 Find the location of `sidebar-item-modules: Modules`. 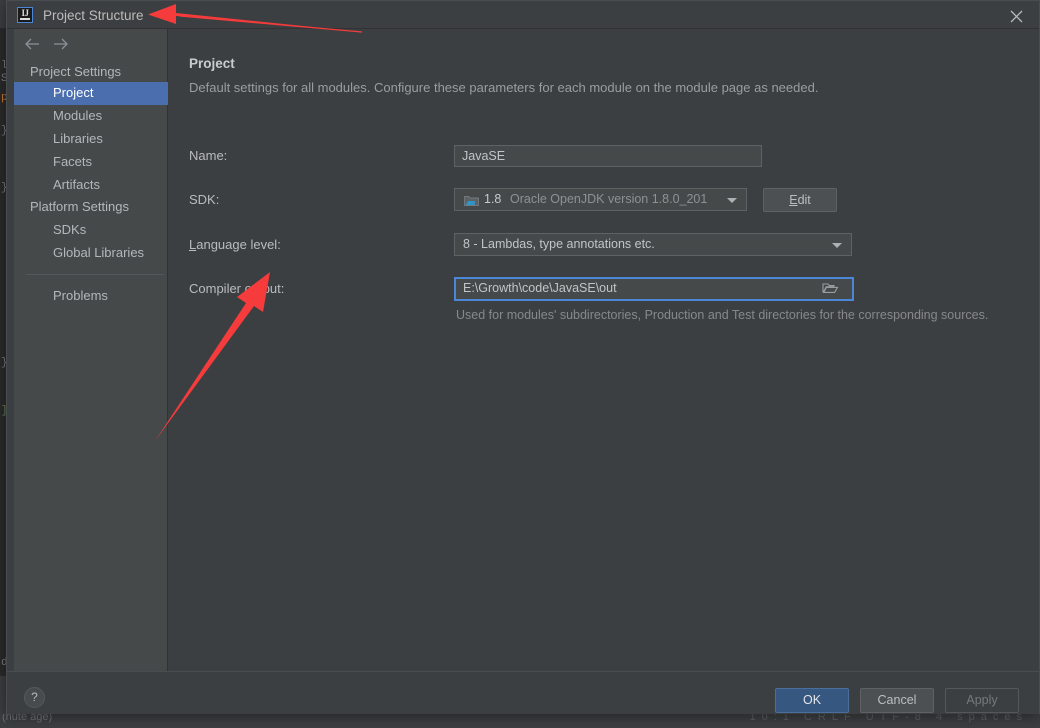

sidebar-item-modules: Modules is located at coordinates (91, 116).